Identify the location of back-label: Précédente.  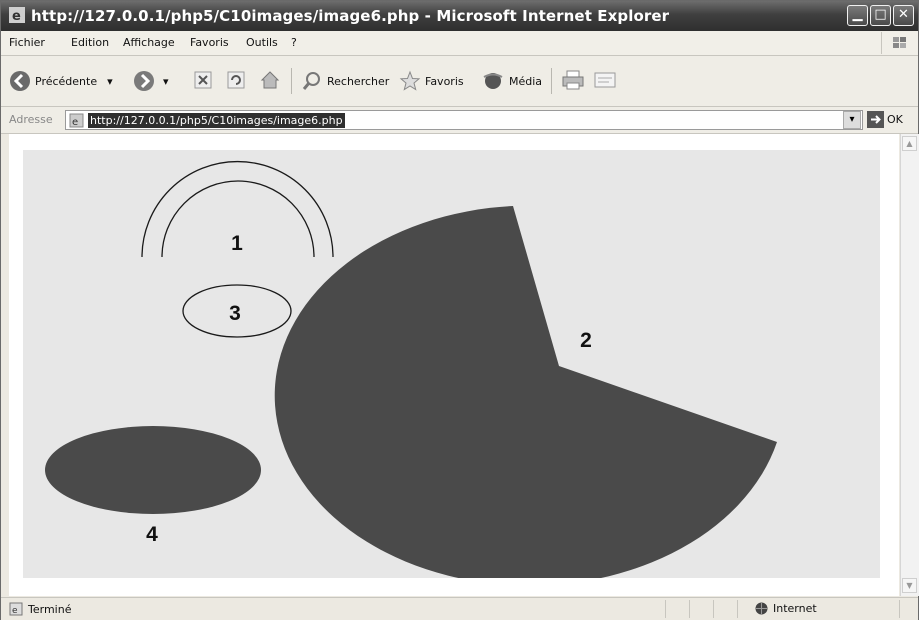
(66, 81).